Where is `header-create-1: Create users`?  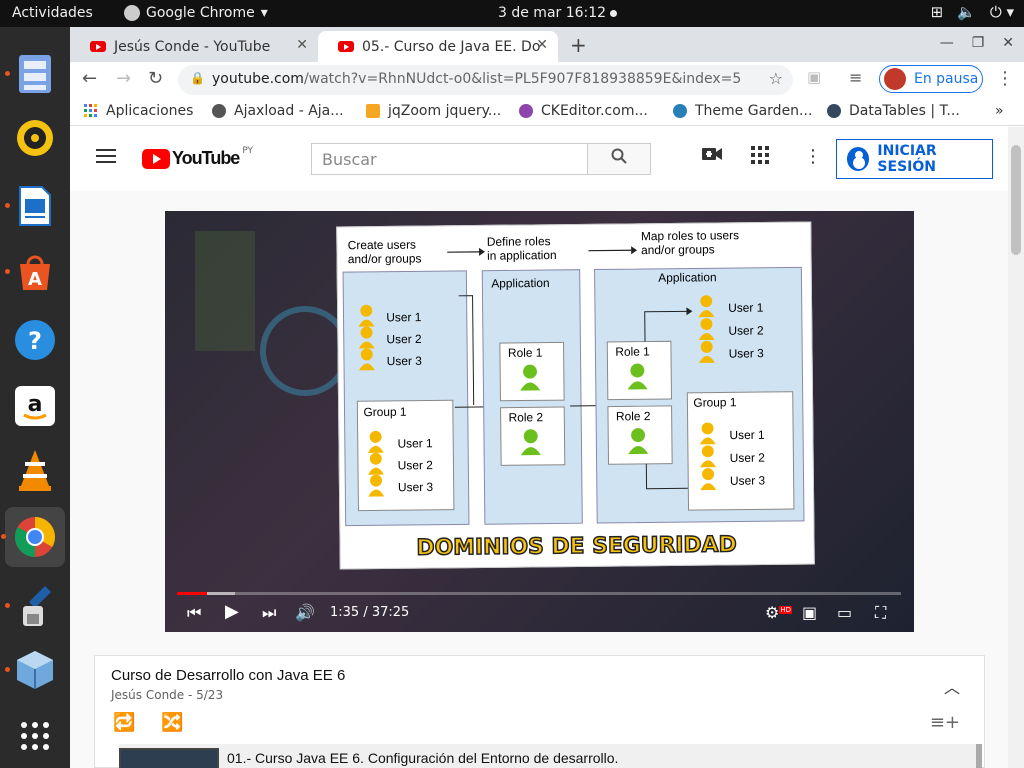
header-create-1: Create users is located at coordinates (382, 245).